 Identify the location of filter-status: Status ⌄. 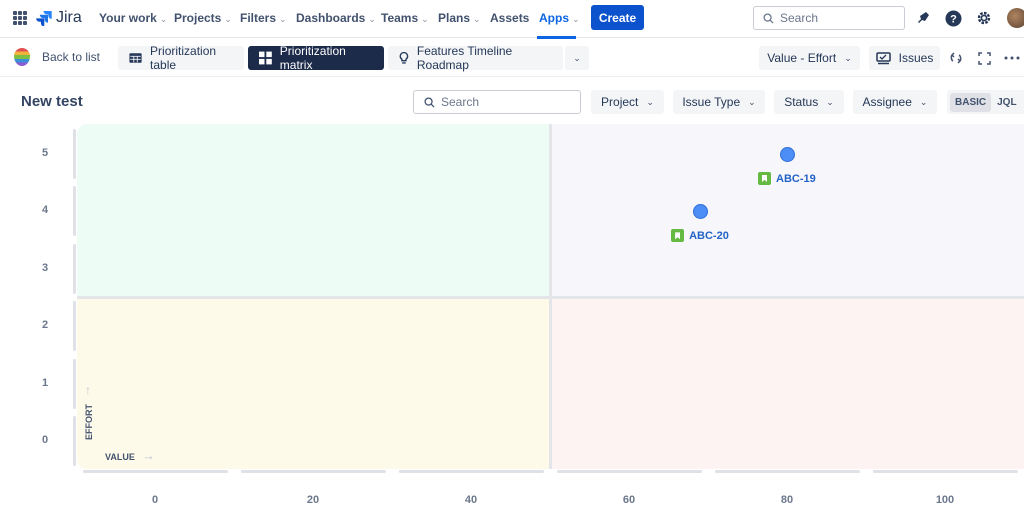
(809, 102).